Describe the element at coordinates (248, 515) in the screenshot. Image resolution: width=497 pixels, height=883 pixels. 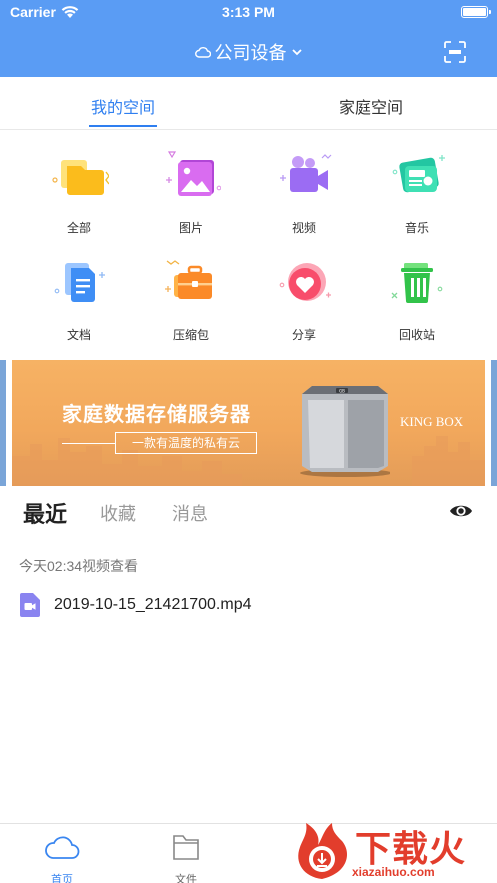
I see `recent-tabs: 最近 收藏 消息` at that location.